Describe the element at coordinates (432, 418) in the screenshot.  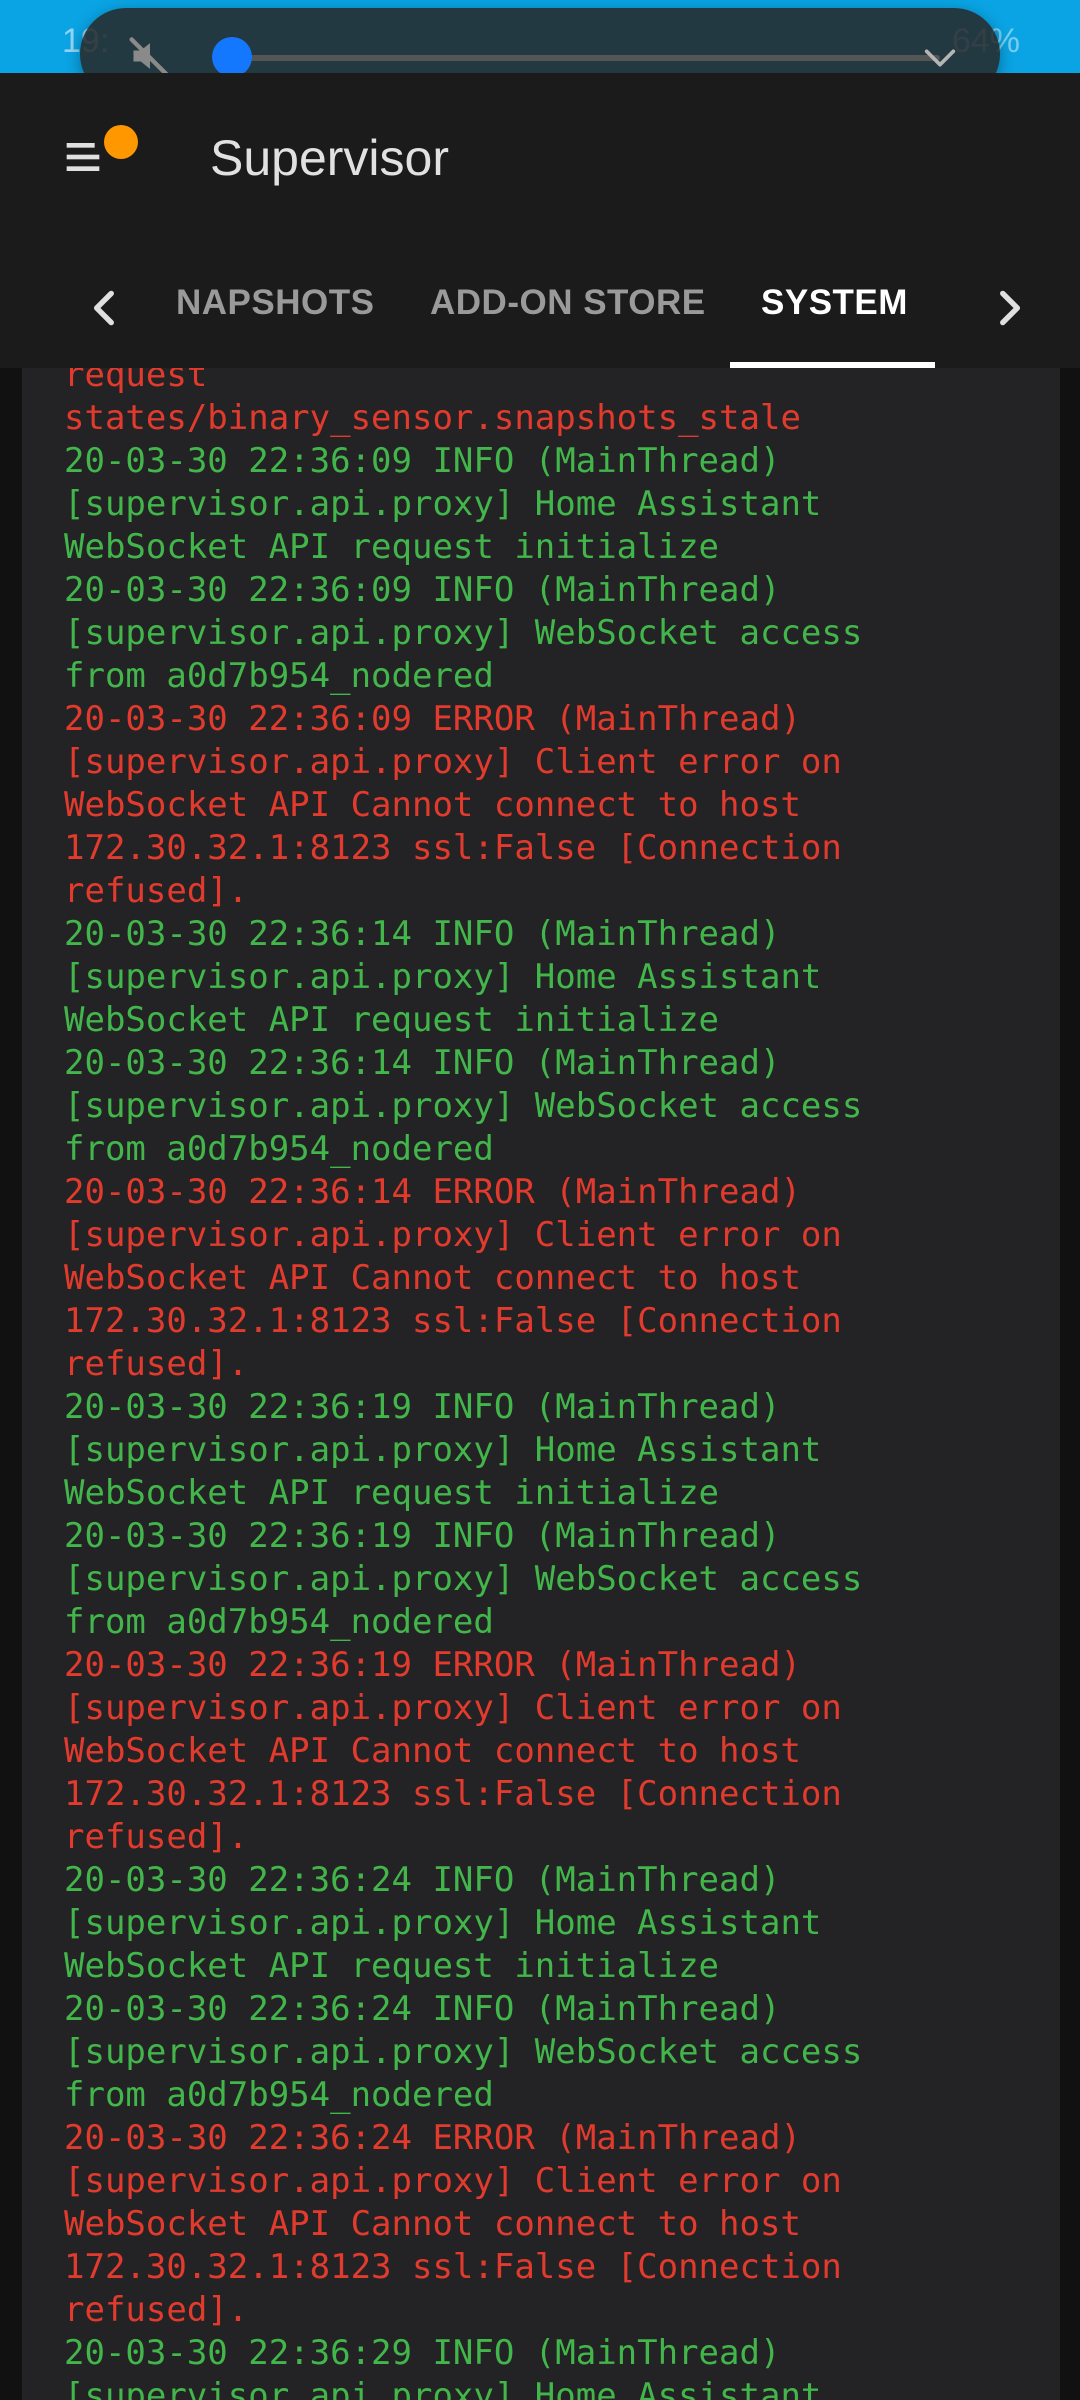
I see `log-line-error: states/binary_sensor.snapshots_stale` at that location.